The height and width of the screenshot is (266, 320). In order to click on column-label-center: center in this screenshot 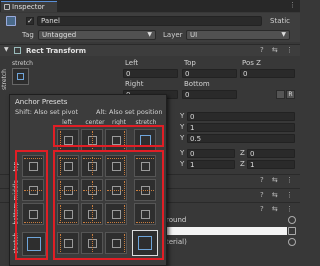, I will do `click(95, 122)`.